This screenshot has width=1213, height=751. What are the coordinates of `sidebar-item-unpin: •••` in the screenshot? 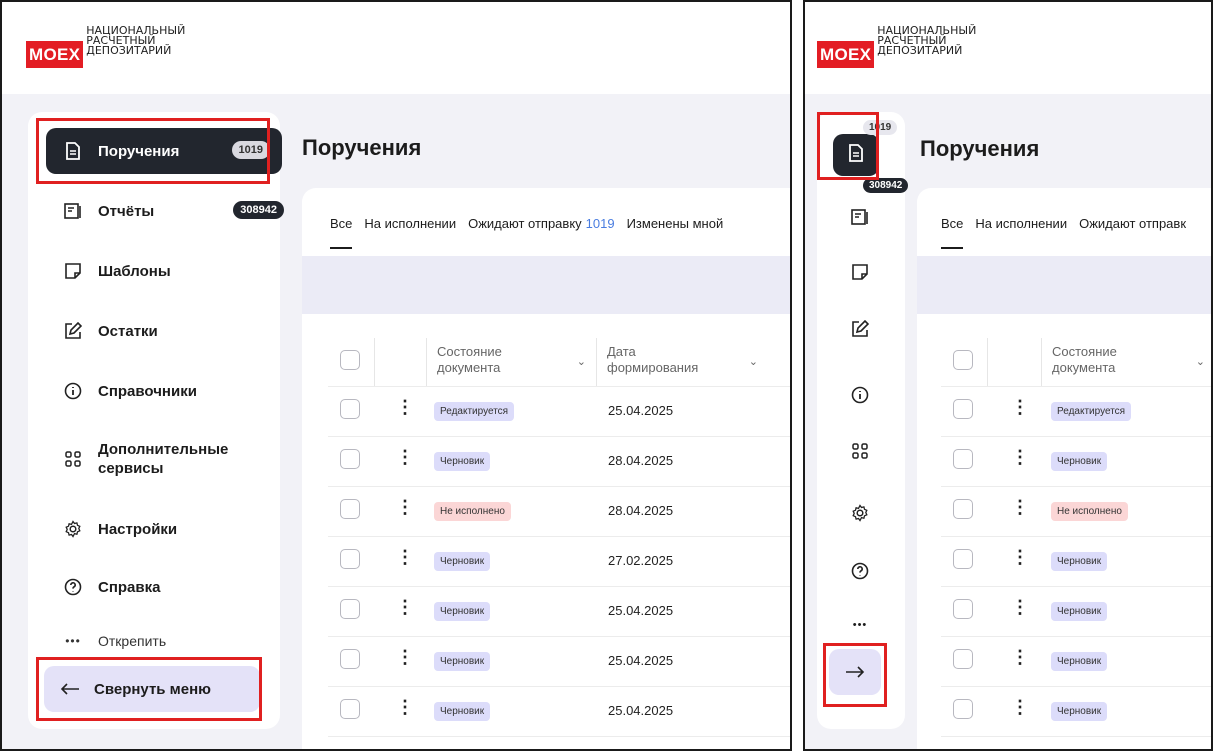 It's located at (860, 625).